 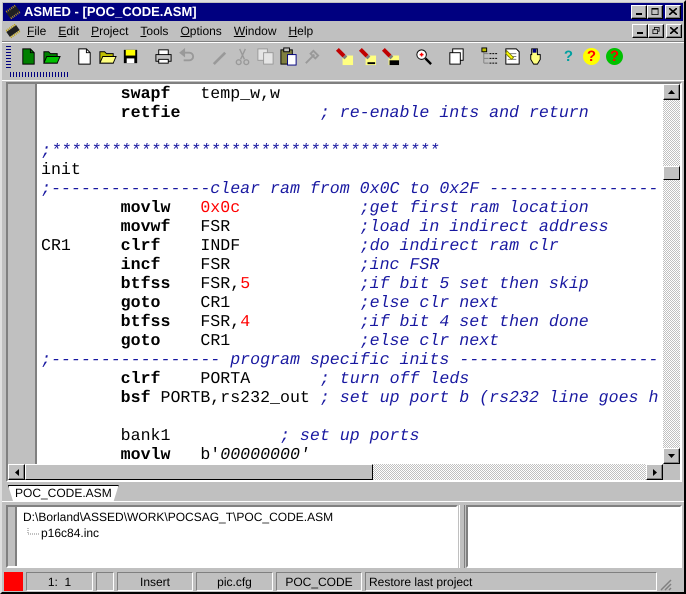 I want to click on scroll-down-button, so click(x=671, y=456).